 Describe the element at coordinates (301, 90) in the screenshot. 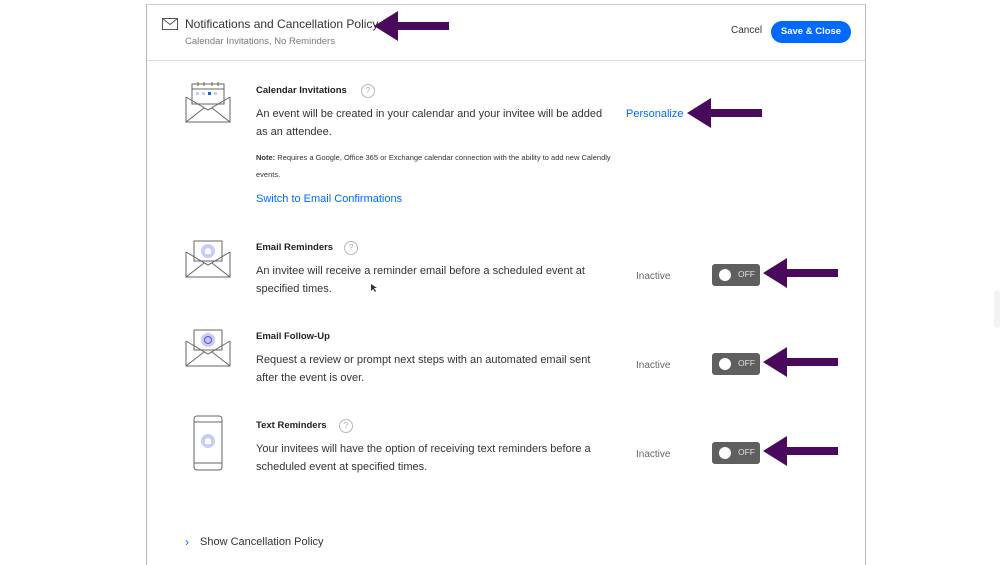

I see `calendar-invitations-title: Calendar Invitations` at that location.